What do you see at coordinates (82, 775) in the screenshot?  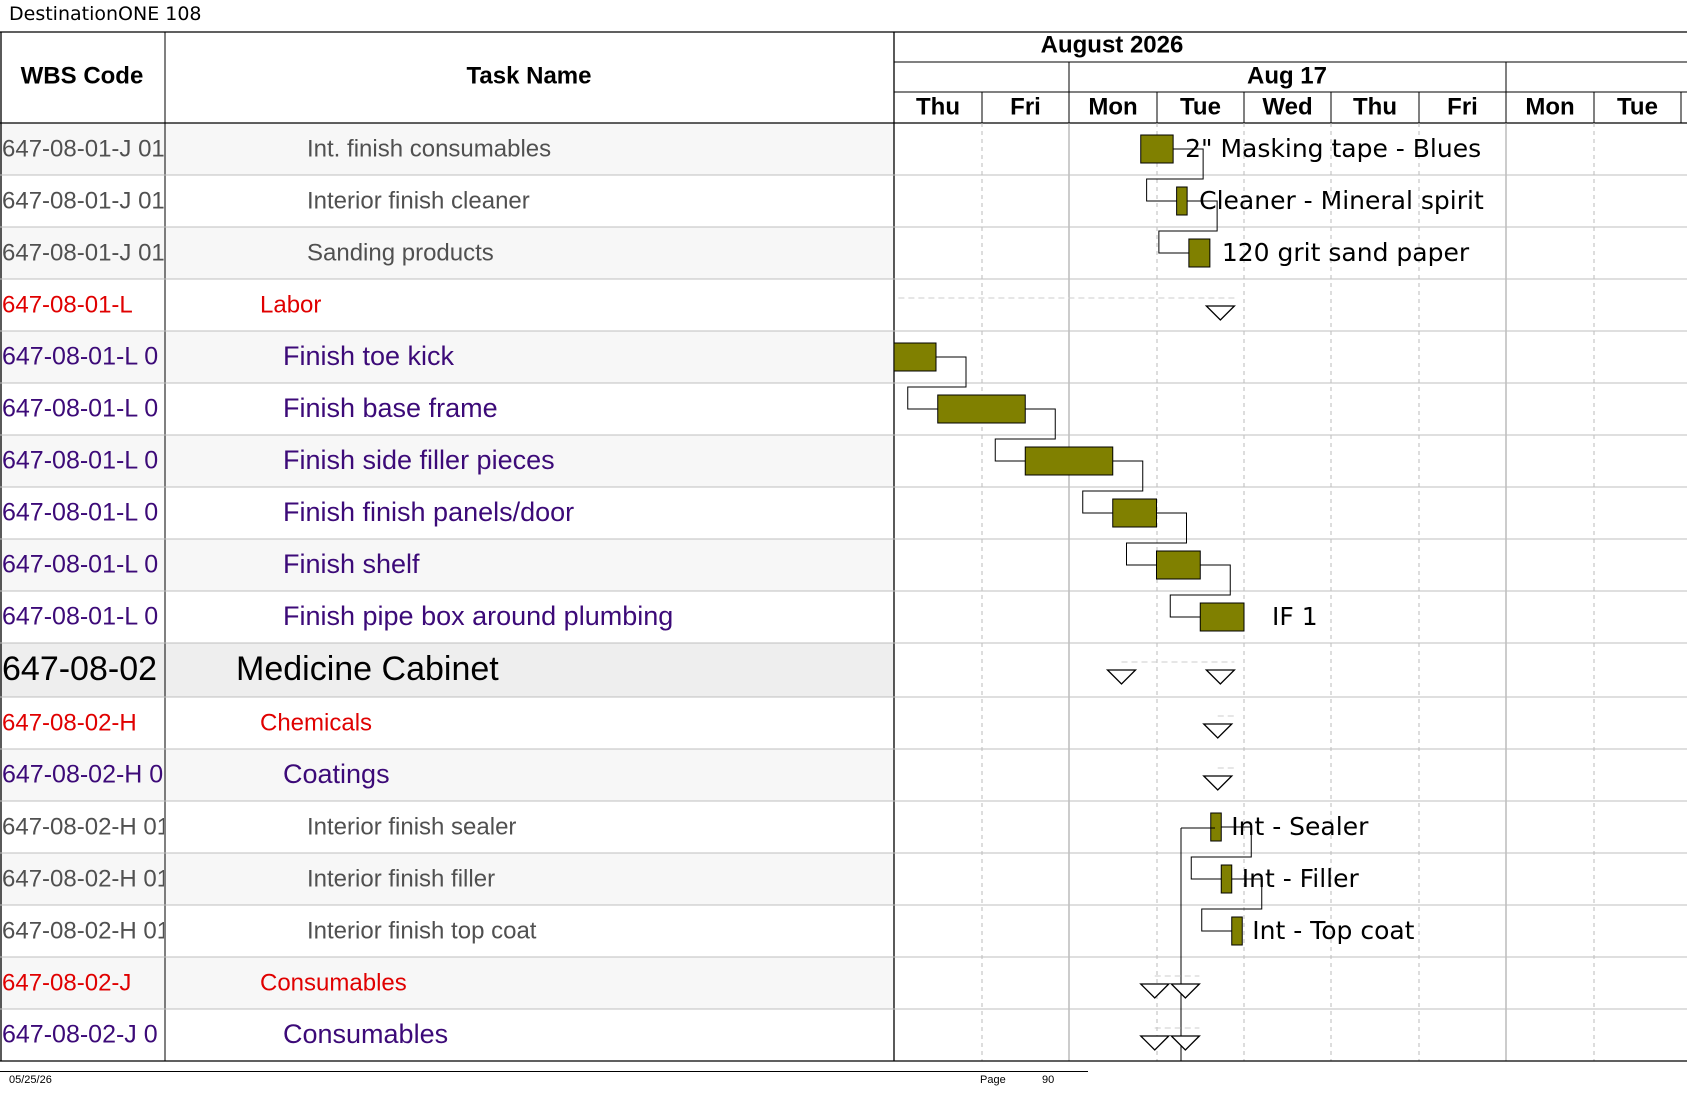 I see `wbs-code-cell: 647-08-02-H 0` at bounding box center [82, 775].